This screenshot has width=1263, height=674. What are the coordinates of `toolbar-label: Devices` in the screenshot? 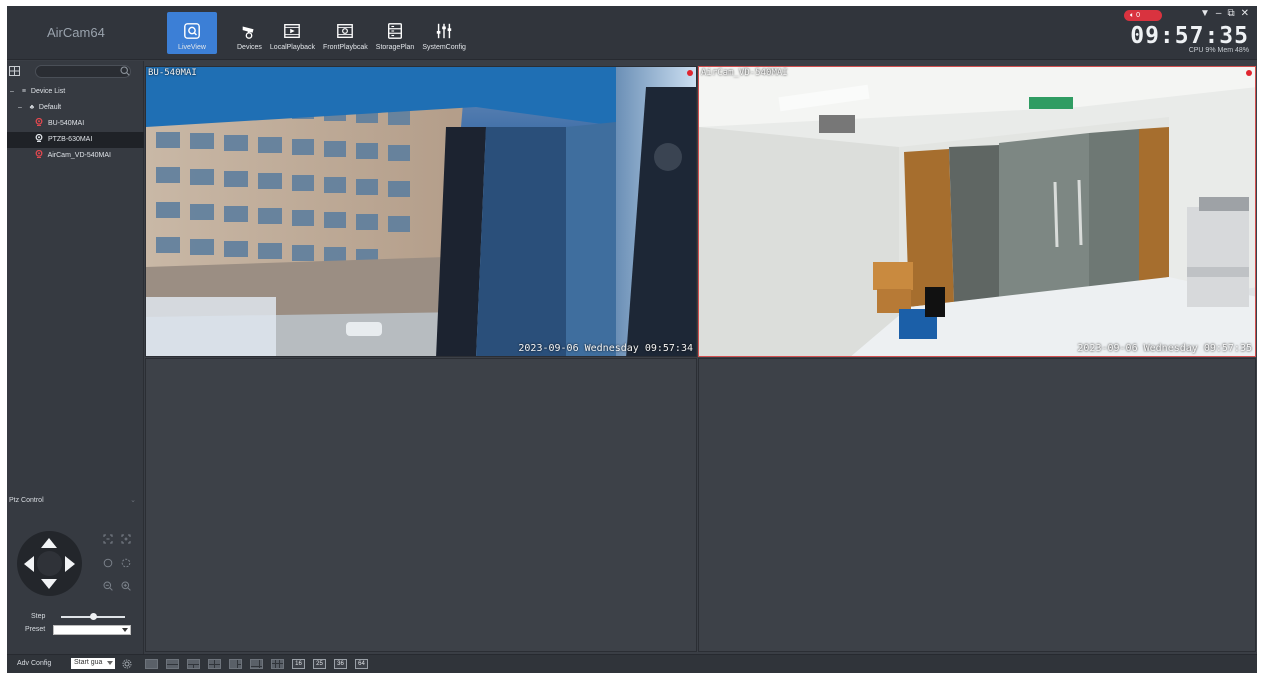 It's located at (249, 47).